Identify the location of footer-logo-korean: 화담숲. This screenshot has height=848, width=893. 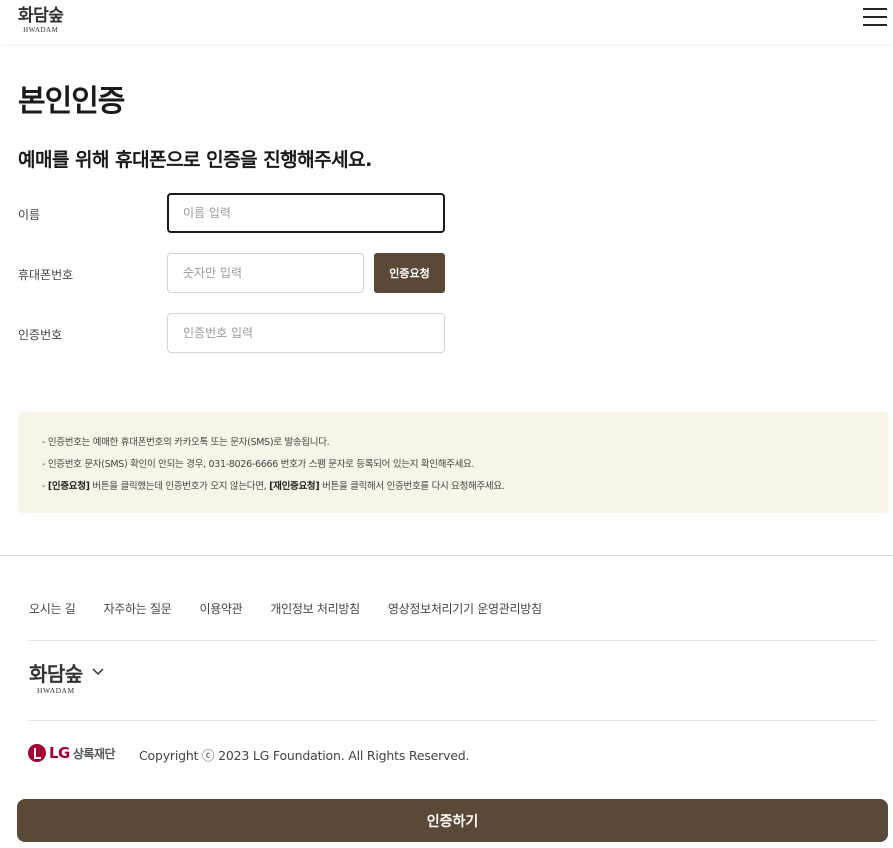
(56, 674).